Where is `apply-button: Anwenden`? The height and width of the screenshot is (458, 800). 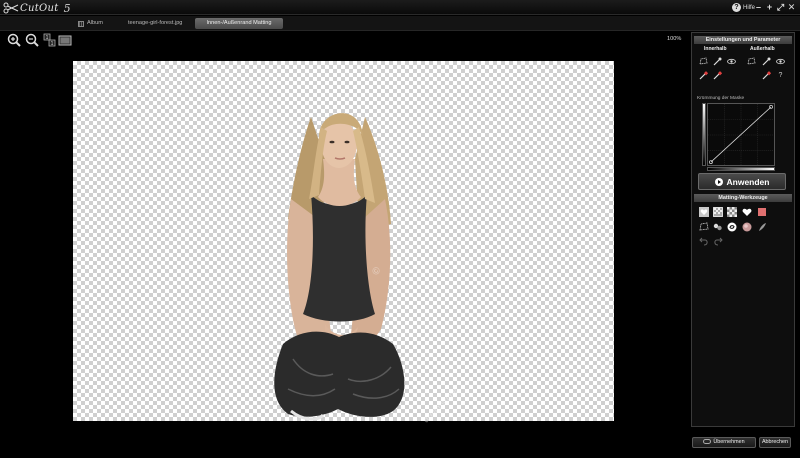
apply-button: Anwenden is located at coordinates (742, 181).